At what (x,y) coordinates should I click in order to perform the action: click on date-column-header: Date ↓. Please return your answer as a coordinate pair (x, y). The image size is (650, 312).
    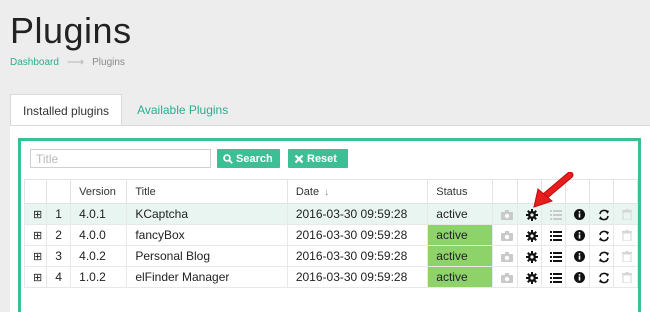
    Looking at the image, I should click on (357, 191).